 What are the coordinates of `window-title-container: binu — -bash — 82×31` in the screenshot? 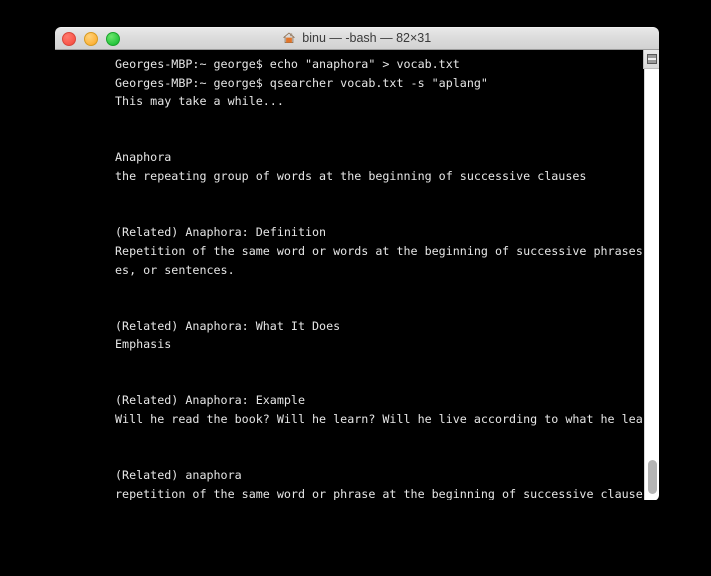 It's located at (357, 39).